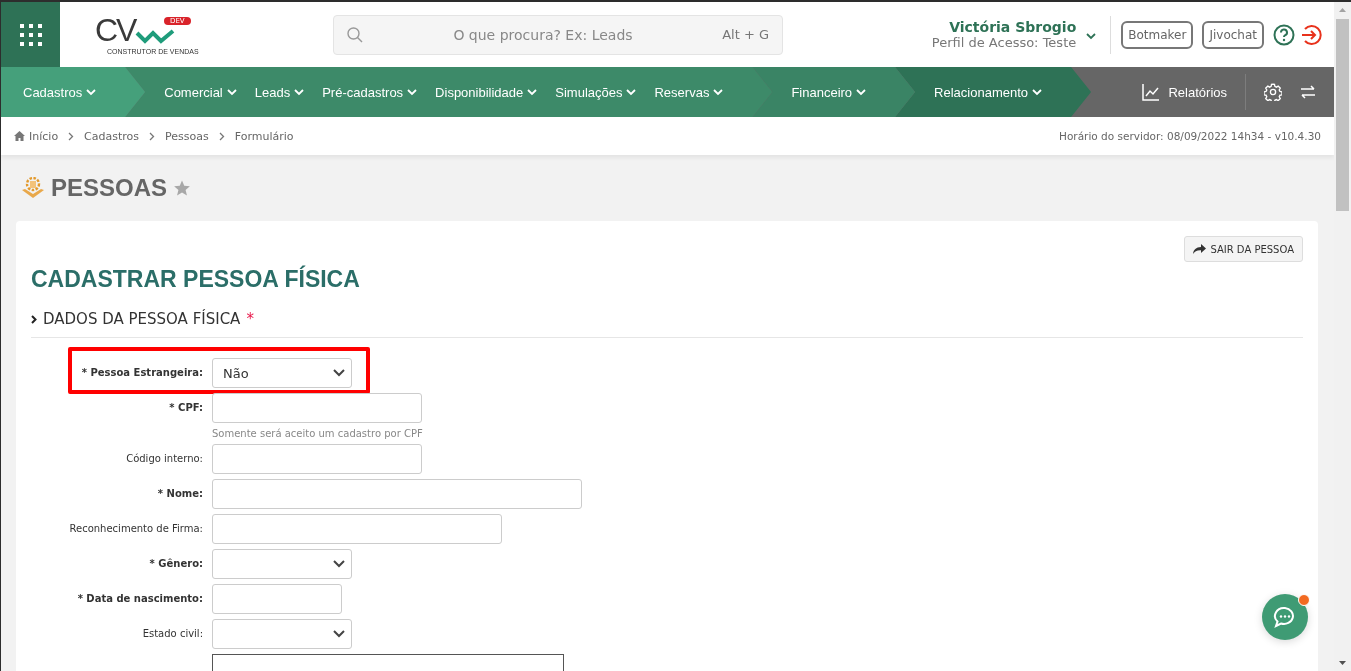 This screenshot has height=671, width=1351. What do you see at coordinates (1157, 34) in the screenshot?
I see `header-button: Botmaker` at bounding box center [1157, 34].